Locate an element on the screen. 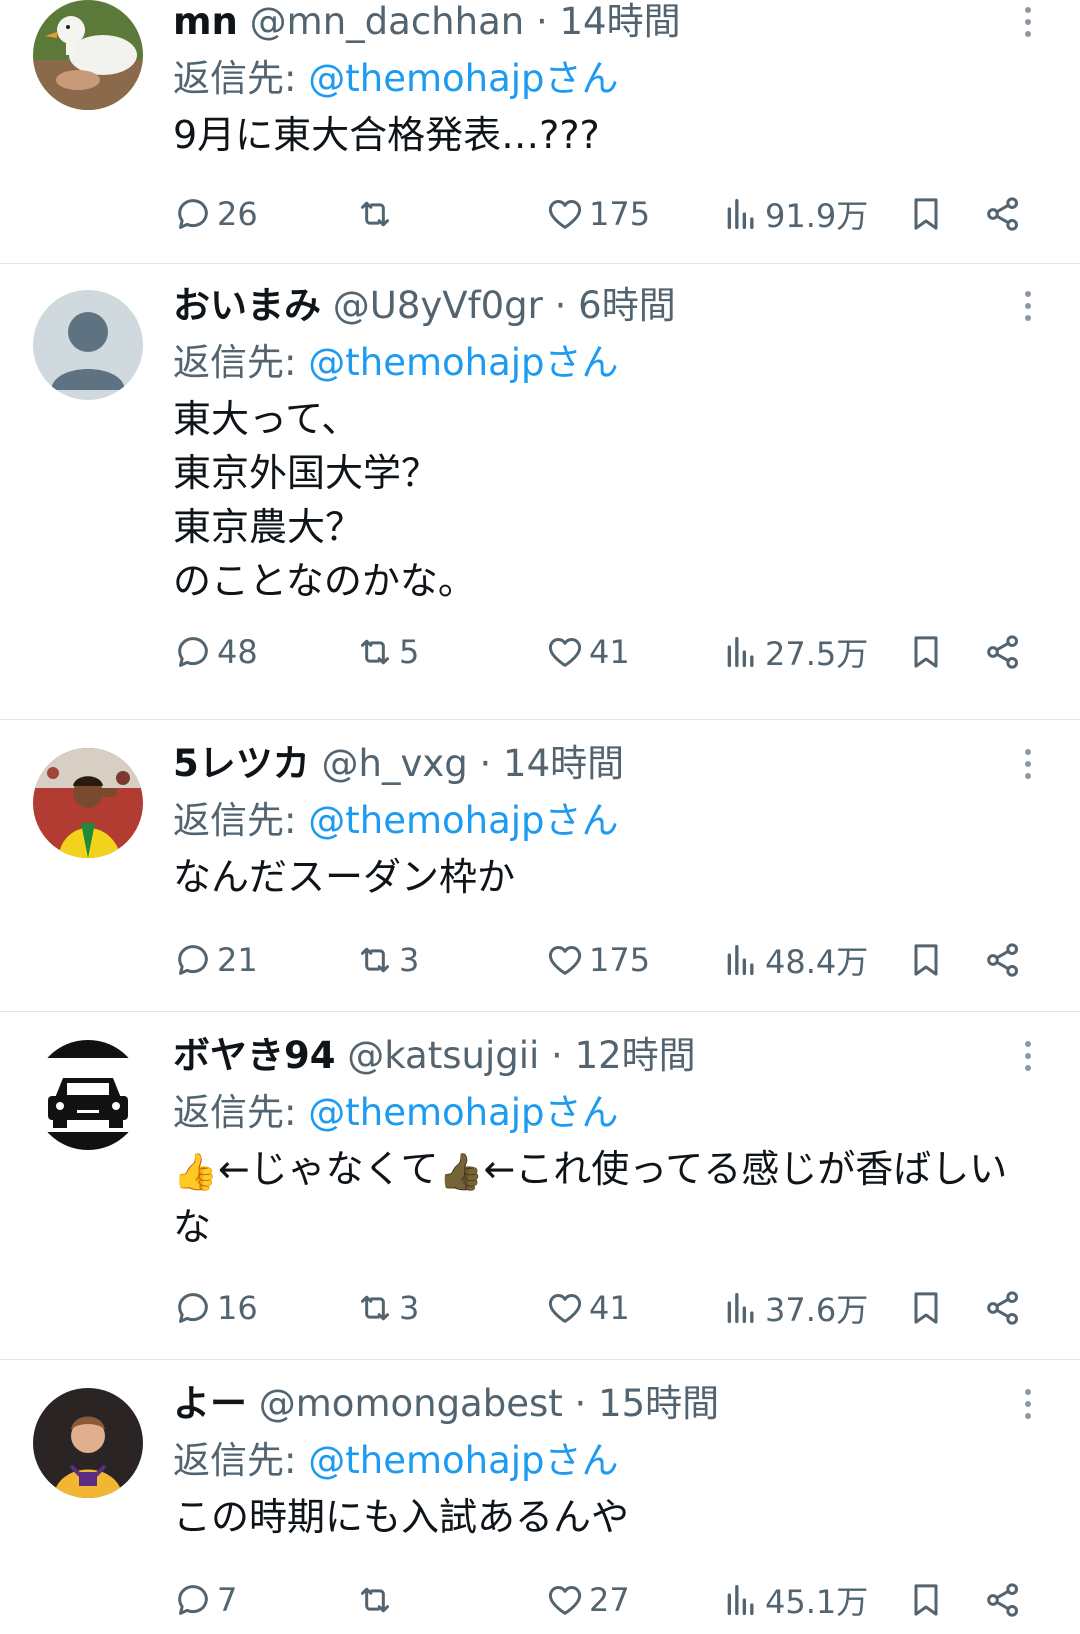 This screenshot has height=1634, width=1080. handle: @momongabest is located at coordinates (411, 1403).